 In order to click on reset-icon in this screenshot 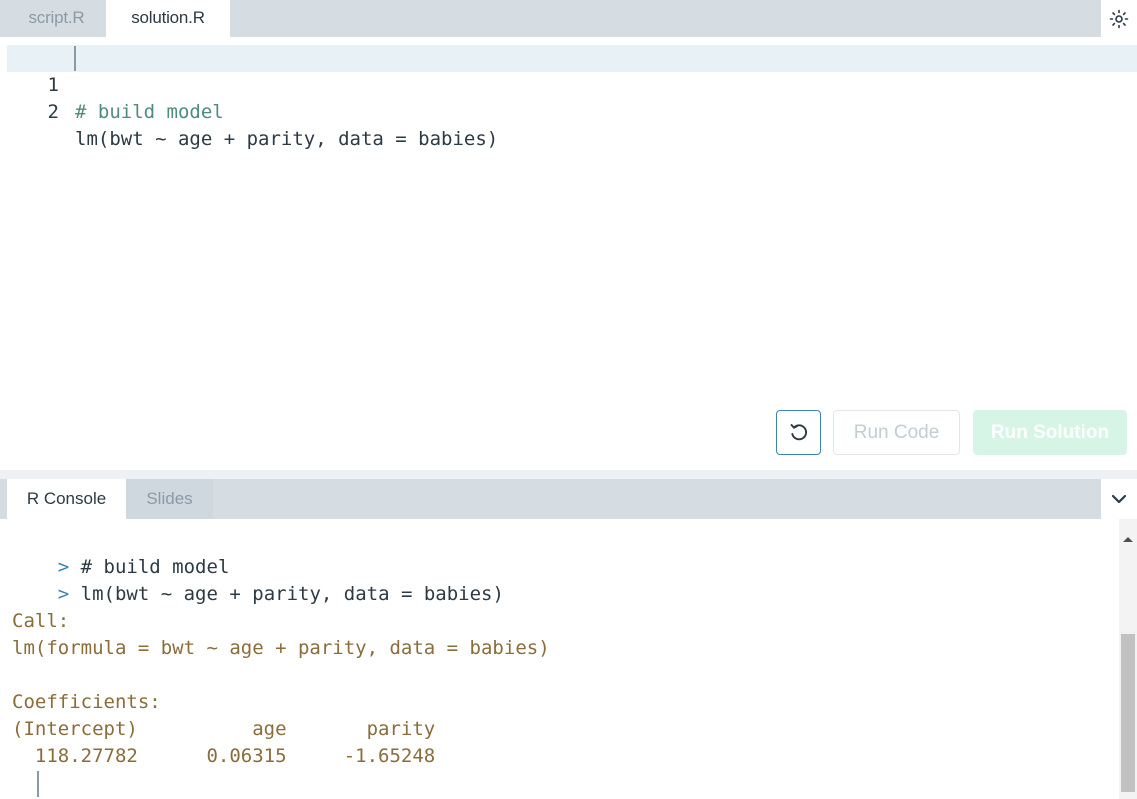, I will do `click(798, 431)`.